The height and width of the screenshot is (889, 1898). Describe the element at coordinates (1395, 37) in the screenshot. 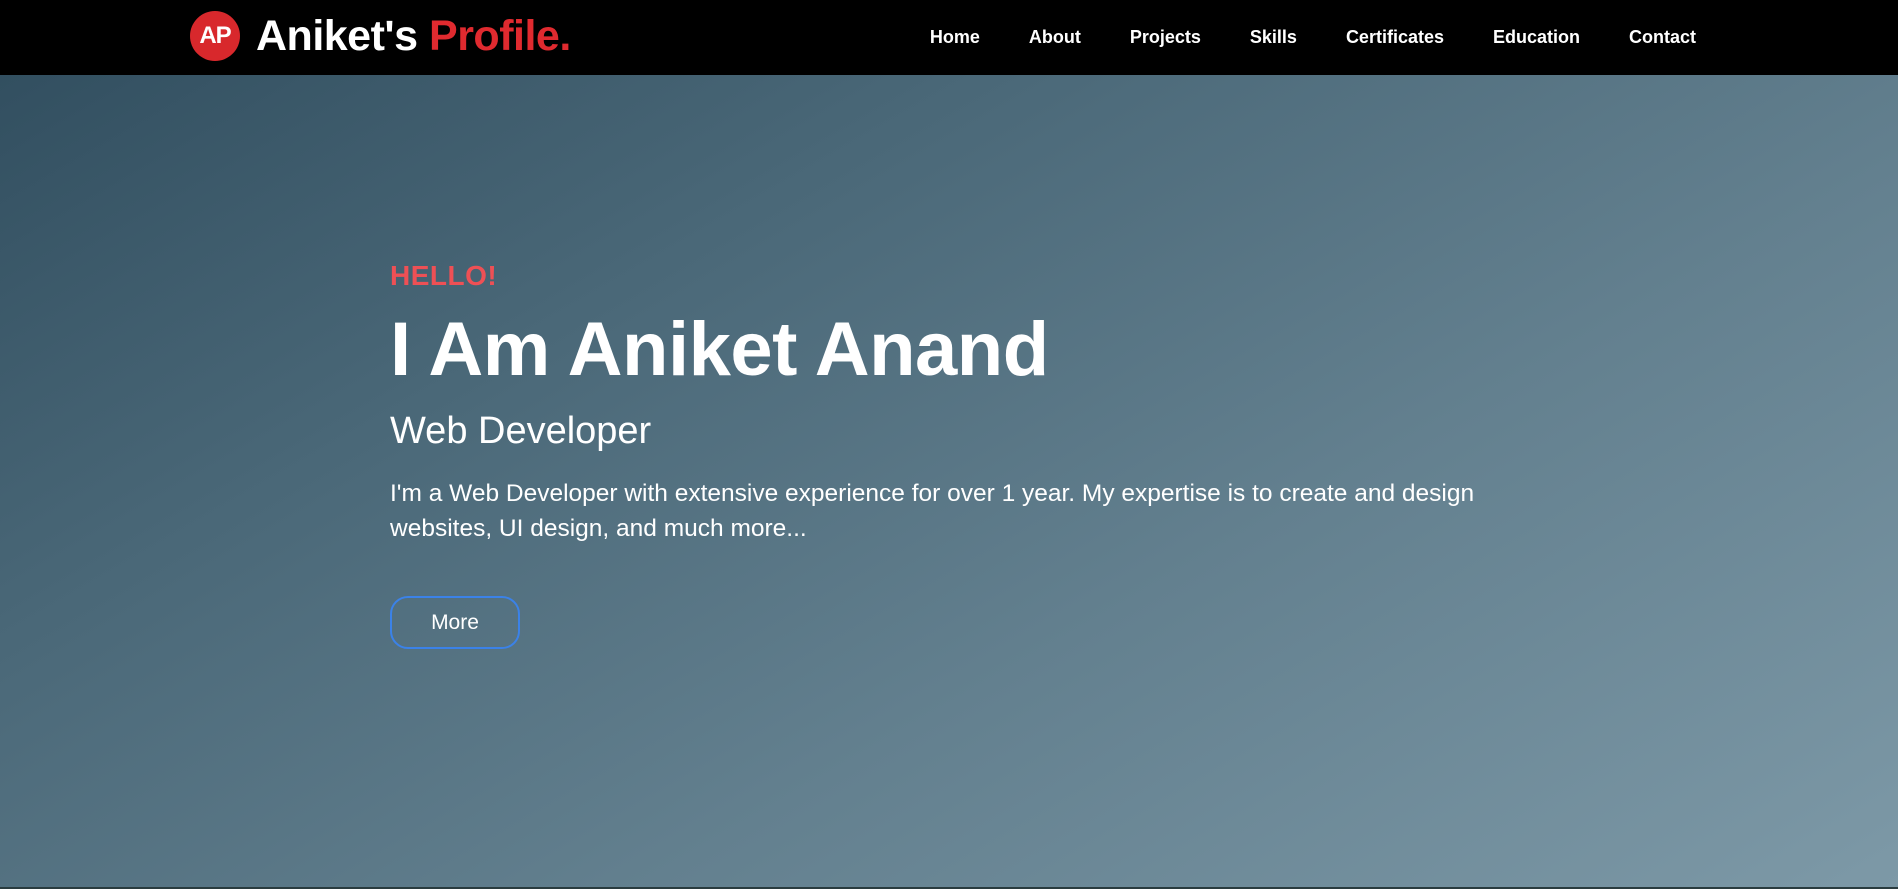

I see `nav-link-certificates: Certificates` at that location.